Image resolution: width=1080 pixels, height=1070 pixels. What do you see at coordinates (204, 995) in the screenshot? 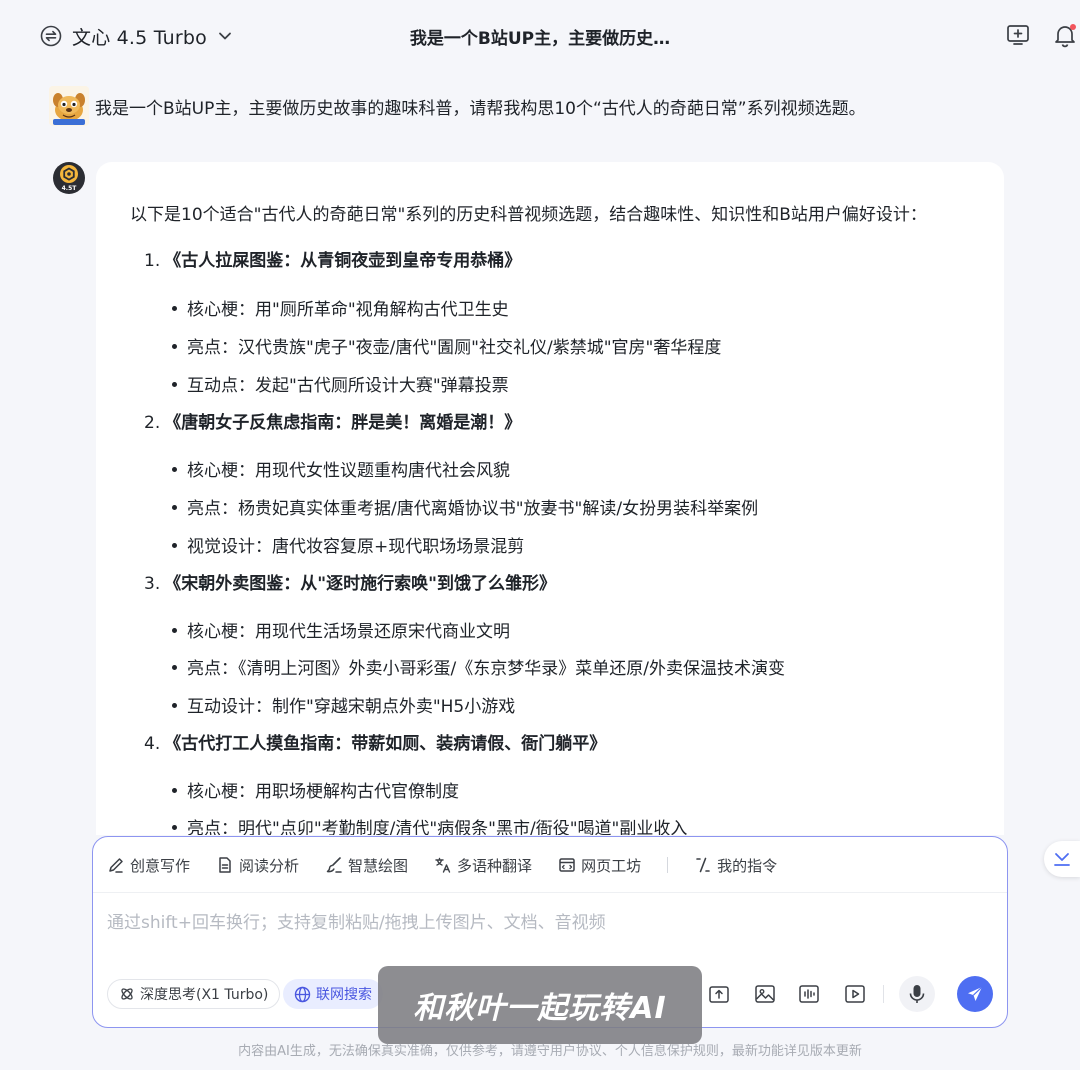
I see `deep-think-label: 深度思考(X1 Turbo)` at bounding box center [204, 995].